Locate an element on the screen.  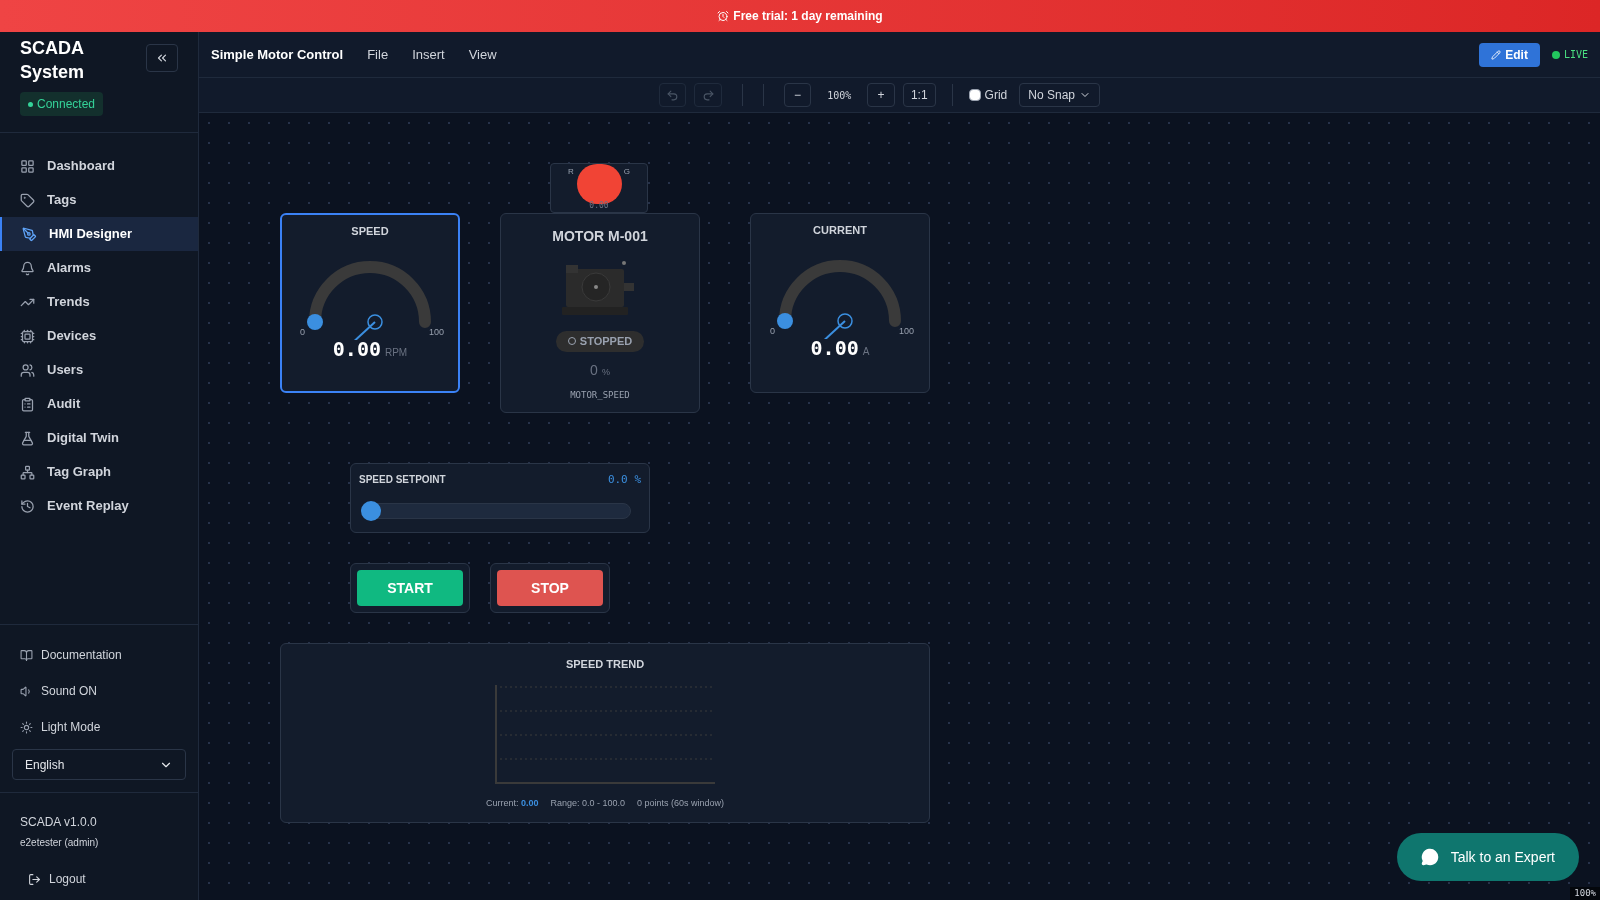
nav-item: Audit is located at coordinates (99, 404).